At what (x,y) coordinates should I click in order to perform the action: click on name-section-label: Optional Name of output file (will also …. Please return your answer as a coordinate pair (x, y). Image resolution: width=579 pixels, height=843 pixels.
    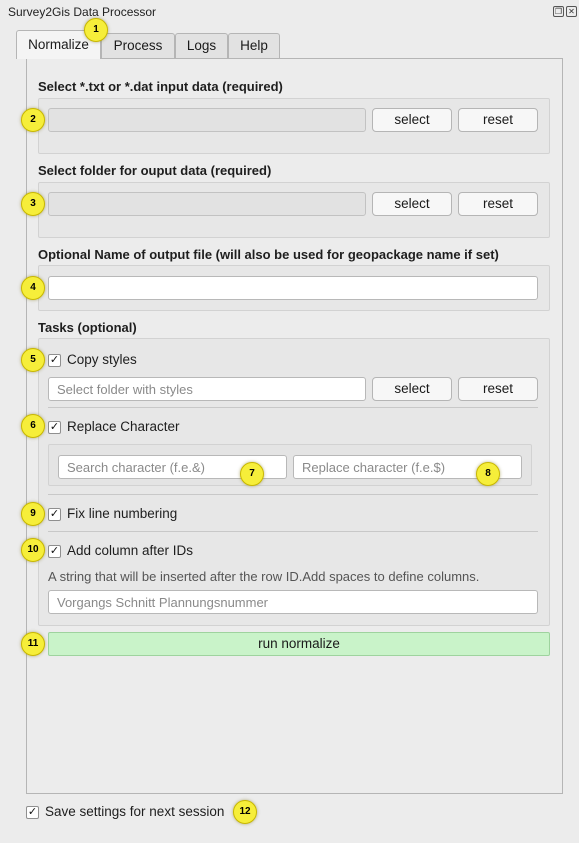
    Looking at the image, I should click on (268, 254).